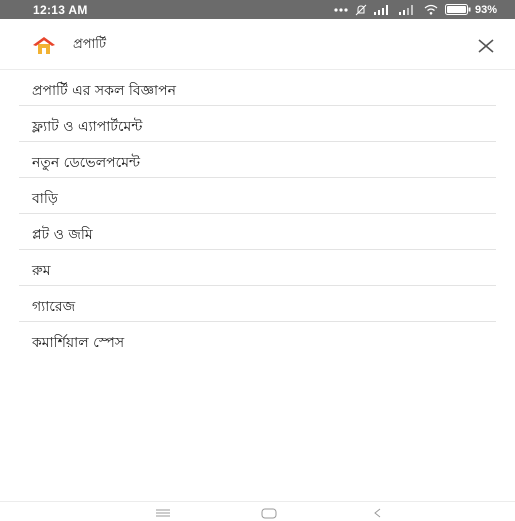  What do you see at coordinates (54, 307) in the screenshot?
I see `list-item-label: গ্যারেজ` at bounding box center [54, 307].